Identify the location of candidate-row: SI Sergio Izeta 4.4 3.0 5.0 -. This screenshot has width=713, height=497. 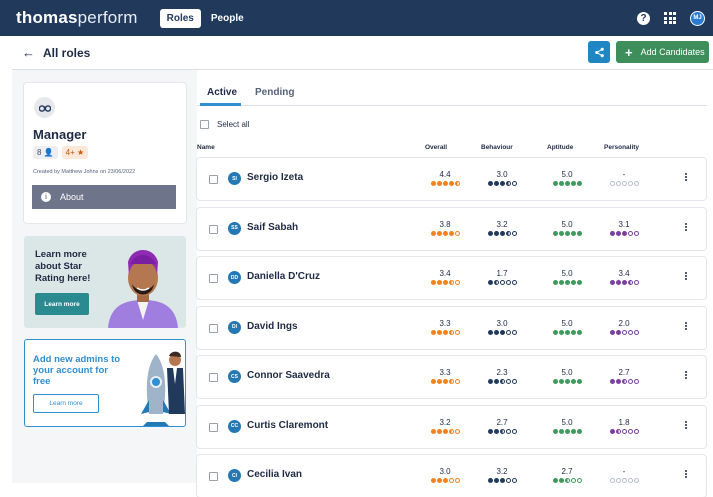
(451, 179).